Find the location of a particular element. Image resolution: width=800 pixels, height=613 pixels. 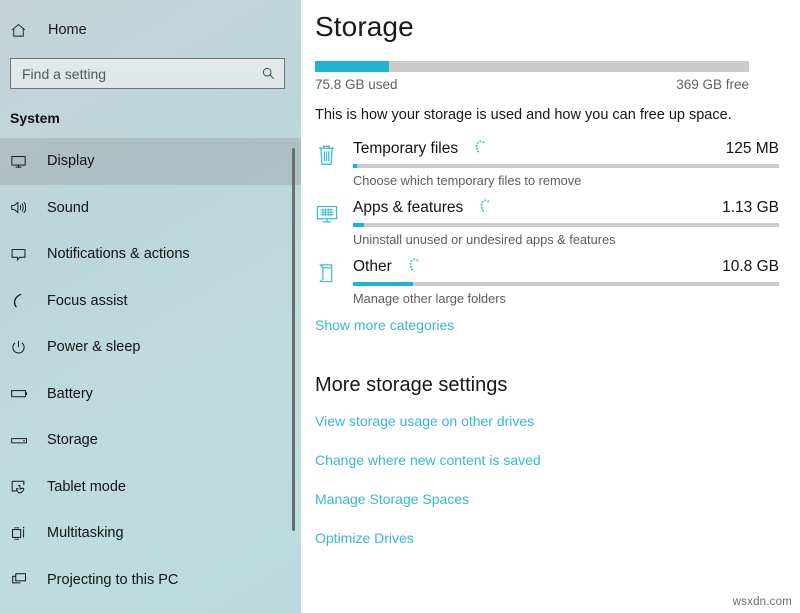

storage-category-name: Temporary files is located at coordinates (406, 148).